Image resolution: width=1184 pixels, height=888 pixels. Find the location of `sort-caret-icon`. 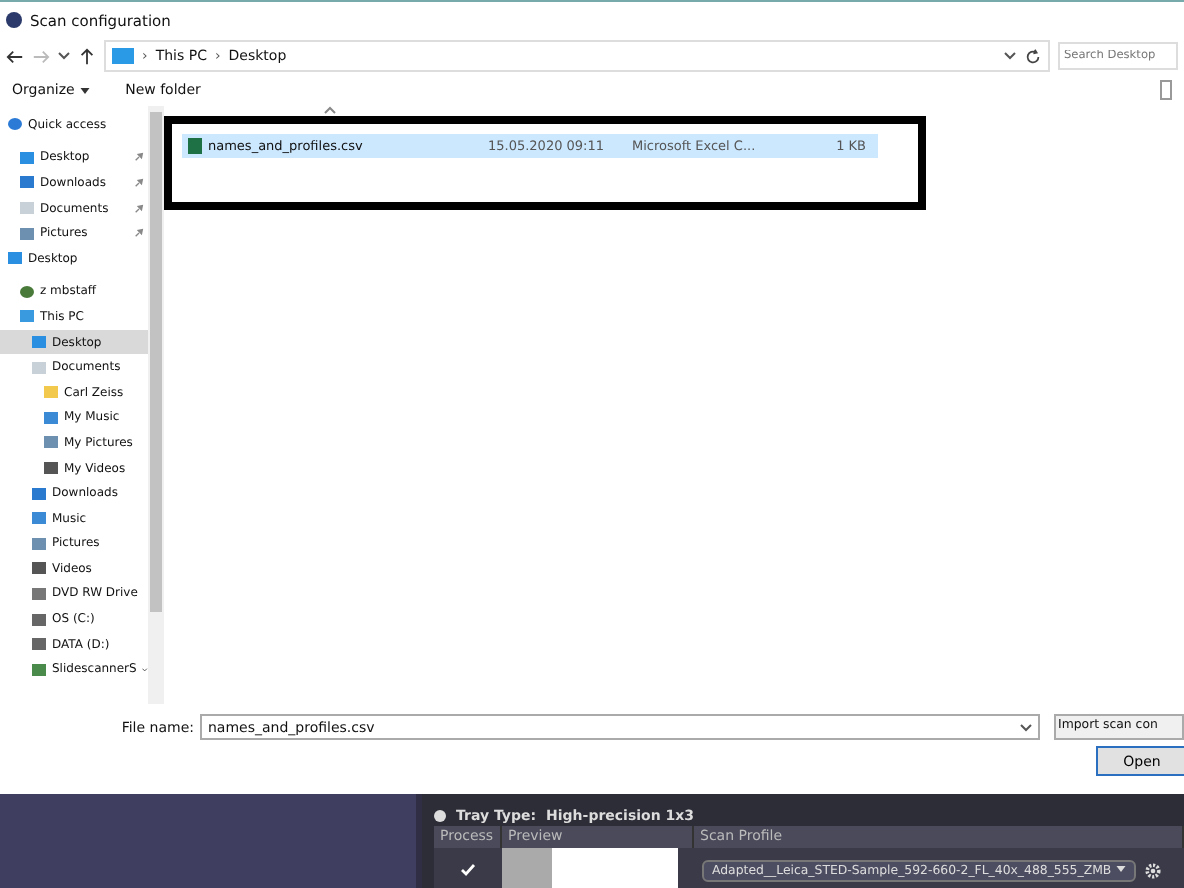

sort-caret-icon is located at coordinates (330, 110).